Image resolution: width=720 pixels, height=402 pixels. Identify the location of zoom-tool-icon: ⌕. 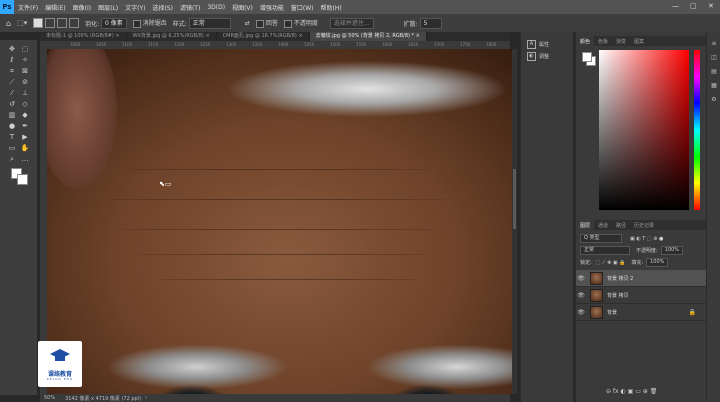
(12, 159).